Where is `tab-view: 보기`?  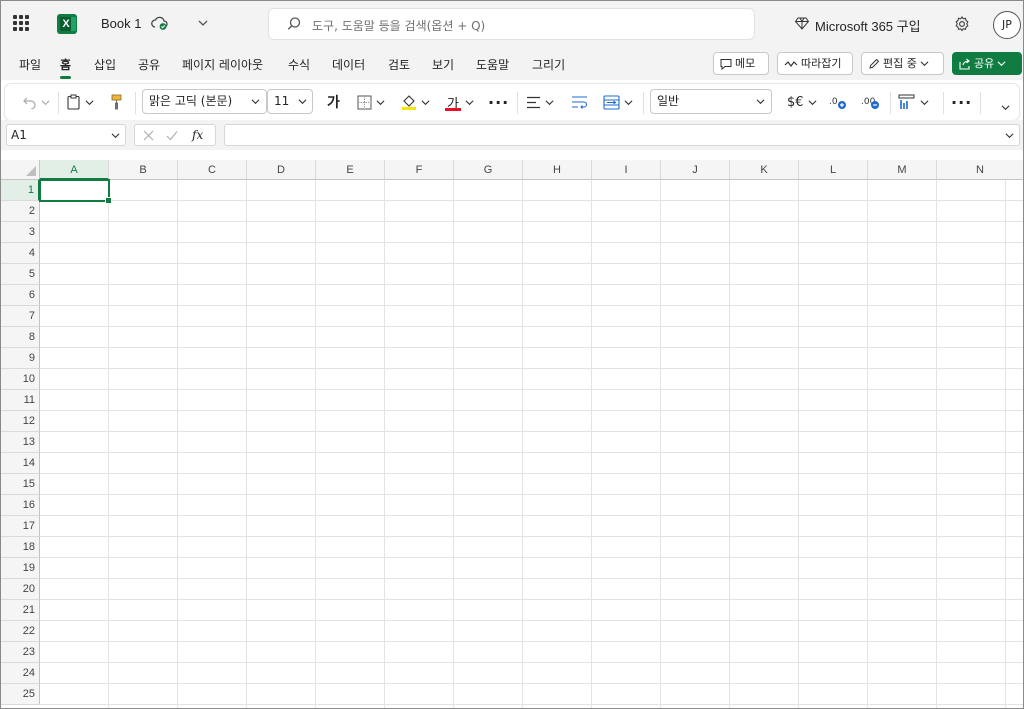 tab-view: 보기 is located at coordinates (443, 64).